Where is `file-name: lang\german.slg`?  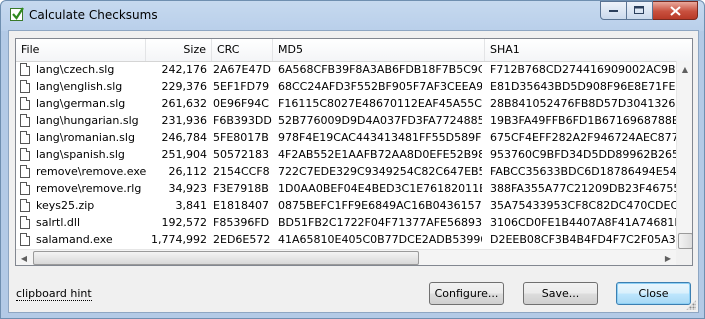
file-name: lang\german.slg is located at coordinates (81, 103).